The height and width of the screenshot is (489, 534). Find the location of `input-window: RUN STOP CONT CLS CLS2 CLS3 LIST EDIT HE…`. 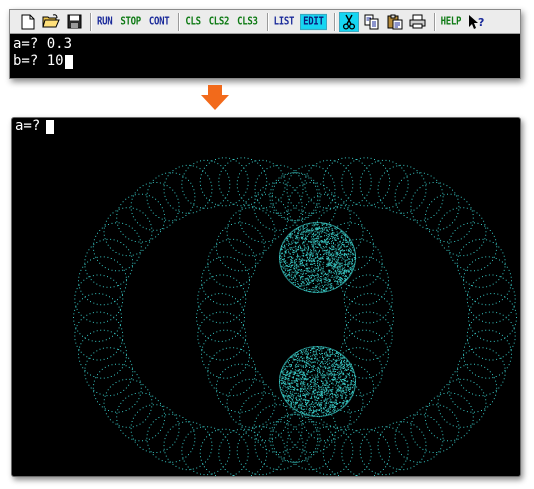

input-window: RUN STOP CONT CLS CLS2 CLS3 LIST EDIT HE… is located at coordinates (265, 44).